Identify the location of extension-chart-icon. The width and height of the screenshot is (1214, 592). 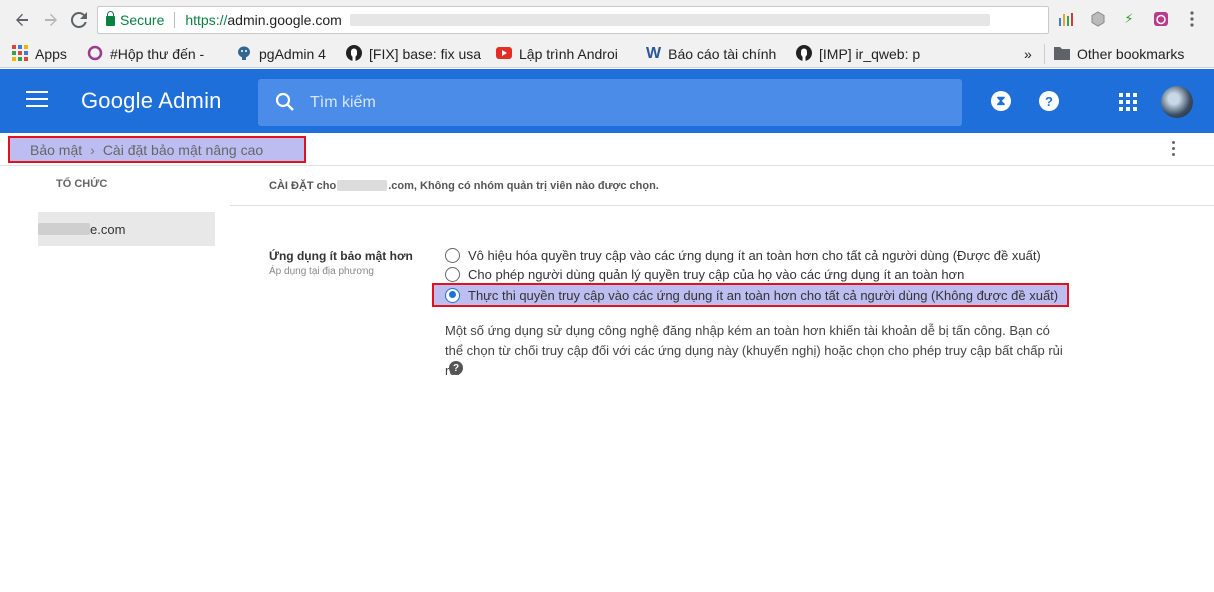
(1066, 19).